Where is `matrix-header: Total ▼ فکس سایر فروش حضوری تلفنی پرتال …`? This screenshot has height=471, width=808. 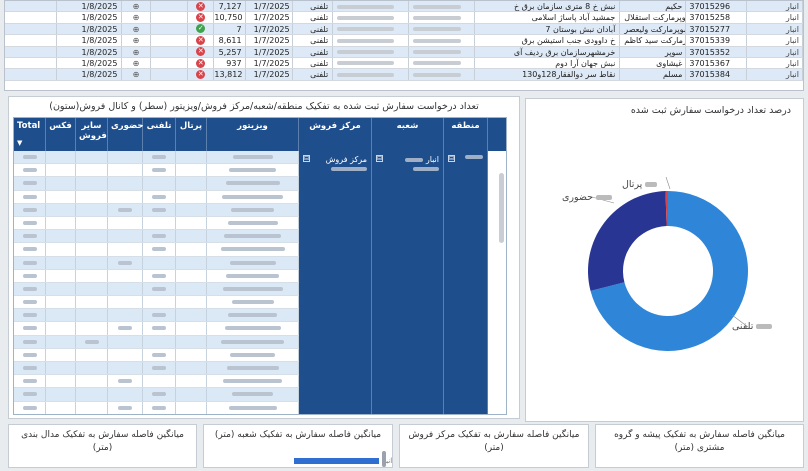 matrix-header: Total ▼ فکس سایر فروش حضوری تلفنی پرتال … is located at coordinates (260, 134).